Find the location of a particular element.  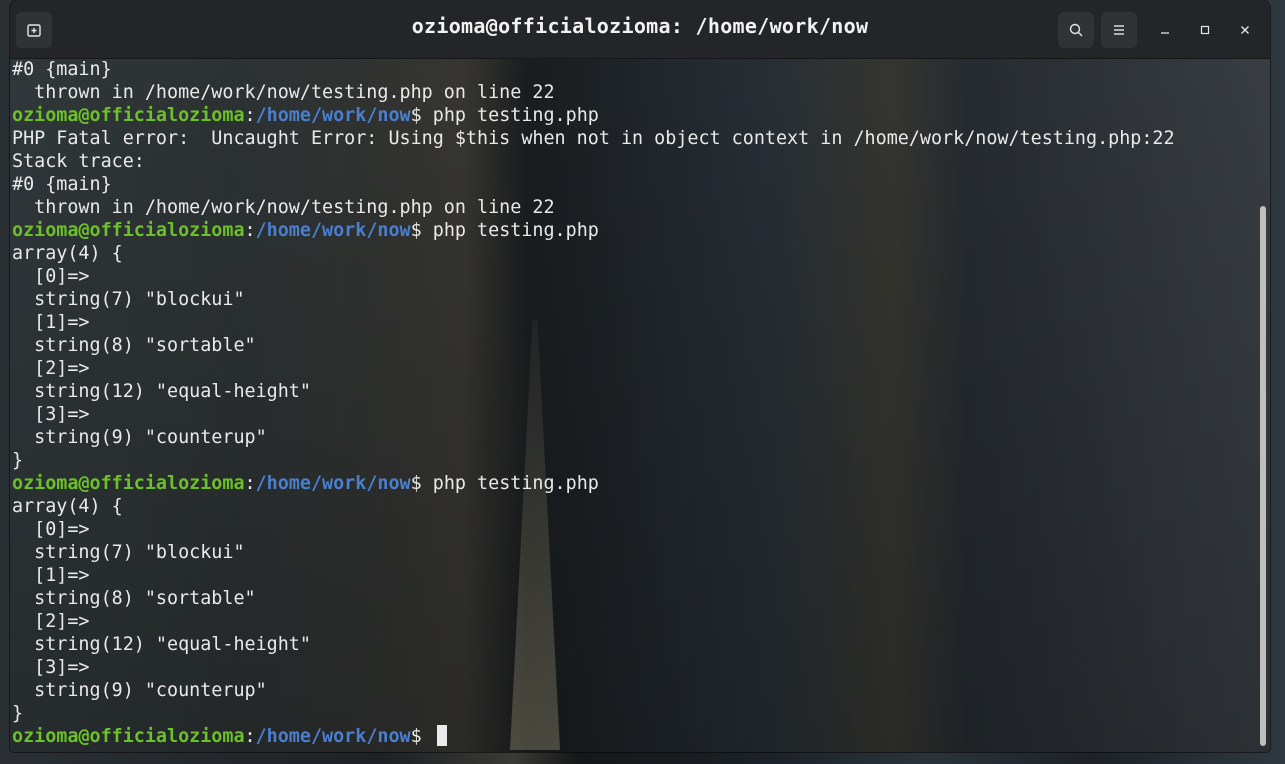

titlebar: ozioma@officialozioma: /home/work/now is located at coordinates (640, 29).